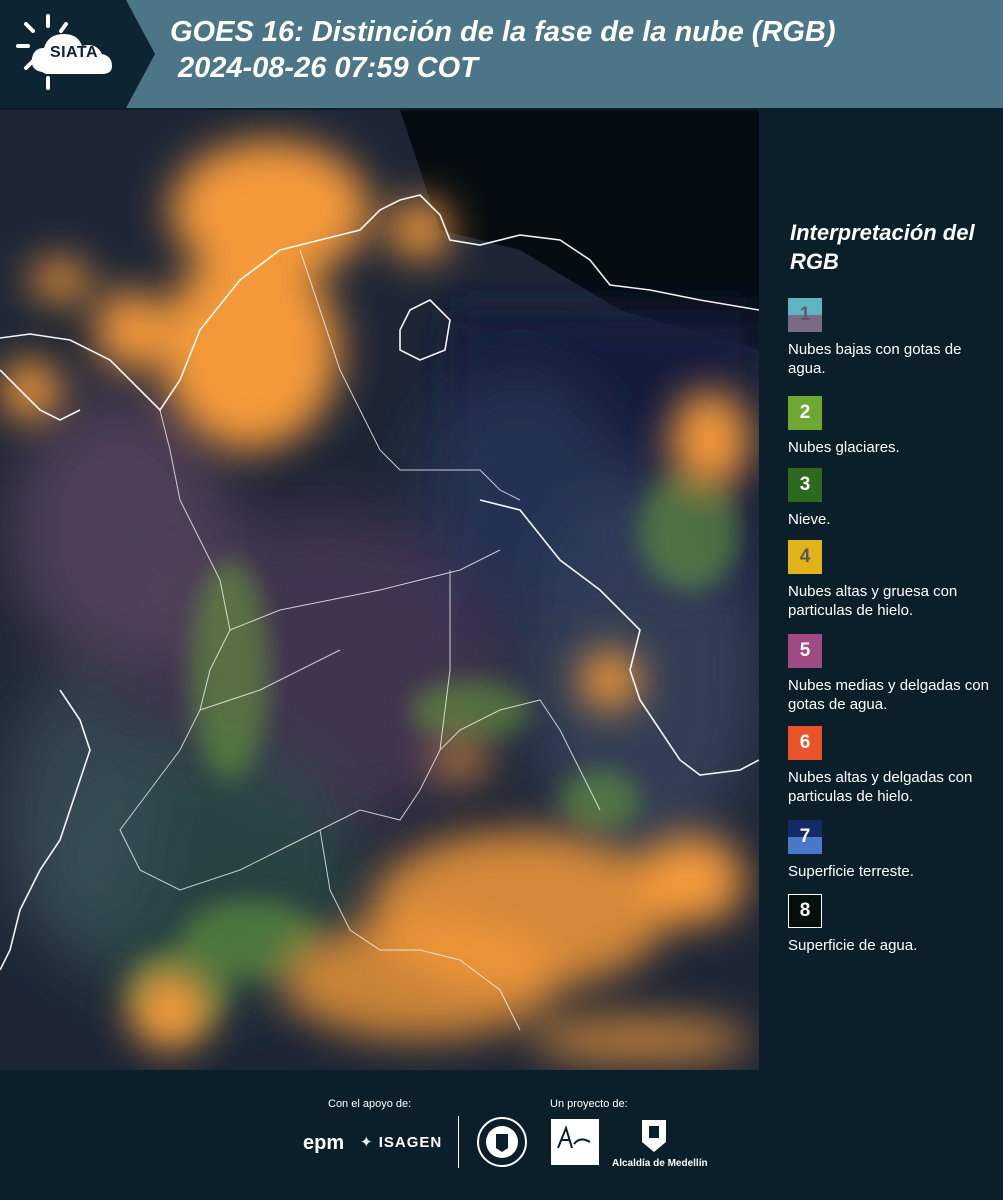  I want to click on alcaldia-shield-icon, so click(654, 1136).